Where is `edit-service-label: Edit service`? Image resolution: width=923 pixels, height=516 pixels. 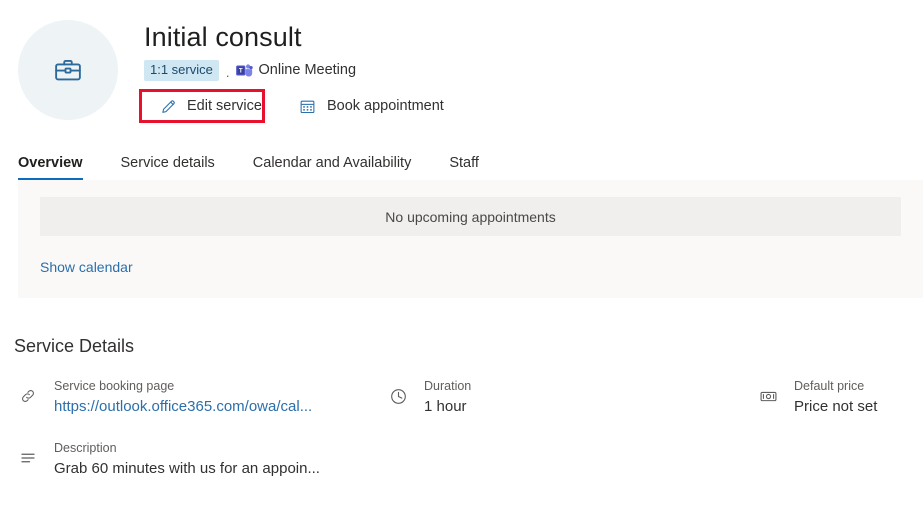 edit-service-label: Edit service is located at coordinates (224, 106).